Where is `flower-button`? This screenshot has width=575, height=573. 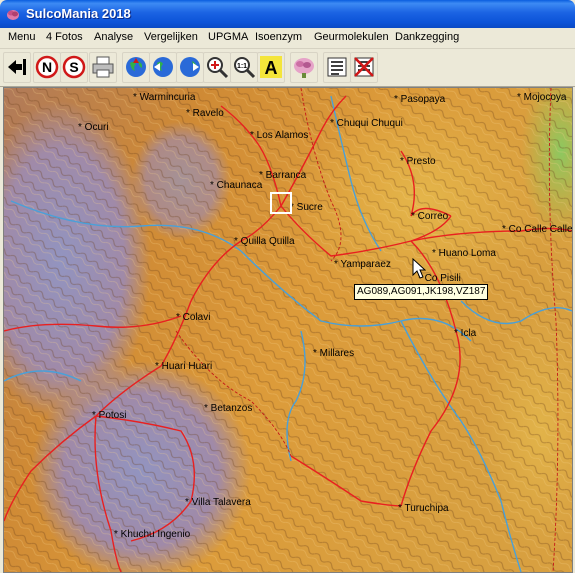
flower-button is located at coordinates (304, 67).